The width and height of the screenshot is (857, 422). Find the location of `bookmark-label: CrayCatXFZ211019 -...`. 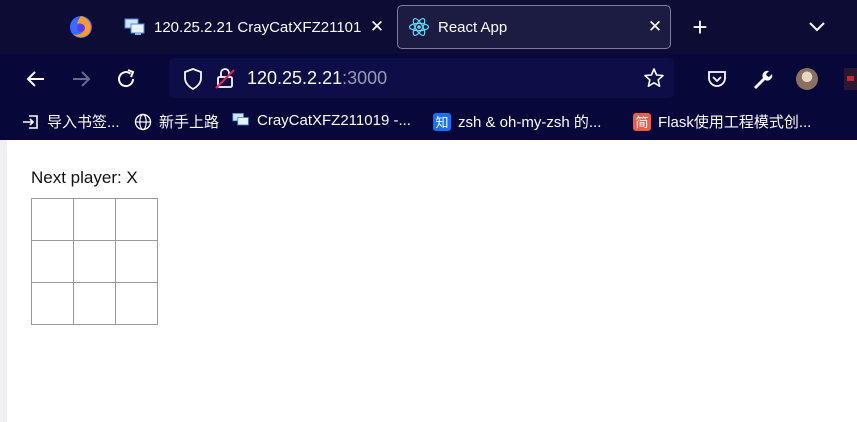

bookmark-label: CrayCatXFZ211019 -... is located at coordinates (334, 120).